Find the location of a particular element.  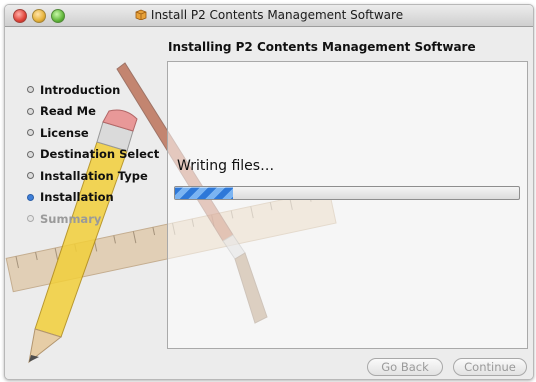

window-title-wrap: Install P2 Contents Management Software is located at coordinates (269, 15).